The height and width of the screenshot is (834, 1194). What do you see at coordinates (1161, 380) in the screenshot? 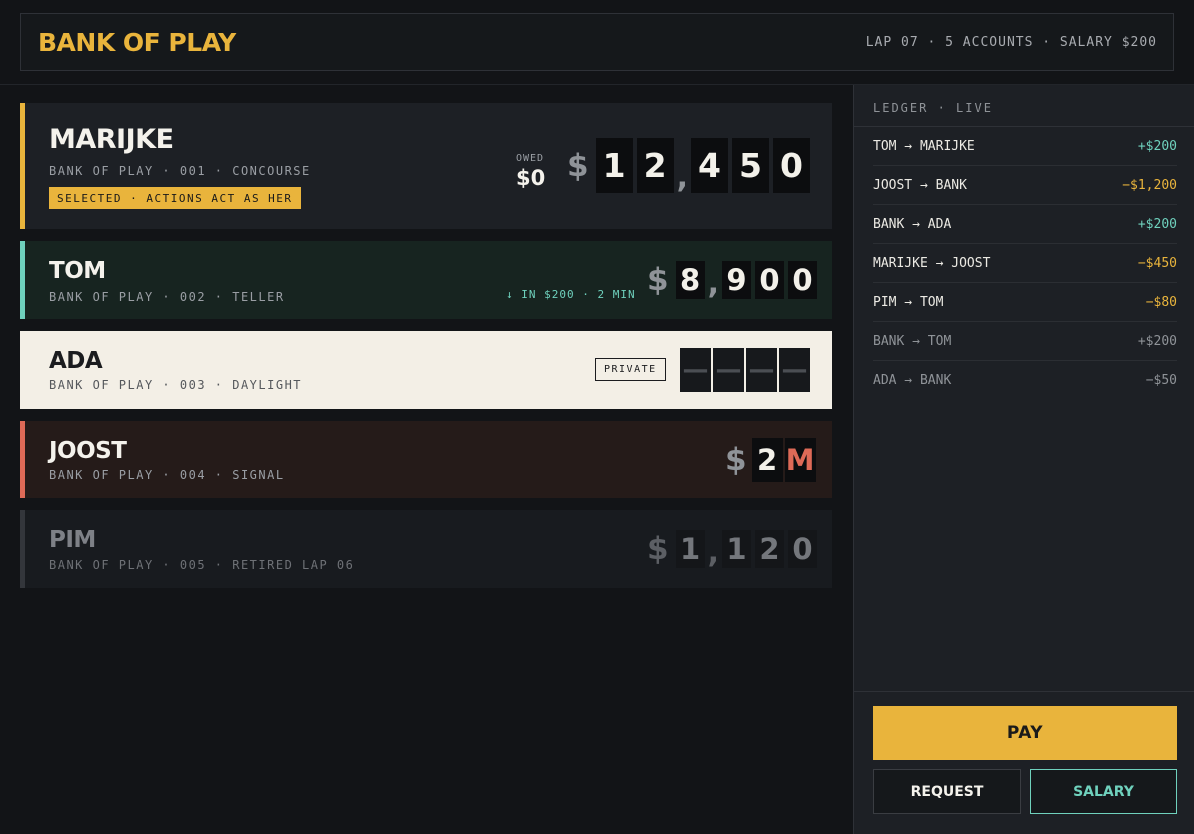
I see `ledger-amount: −$50` at bounding box center [1161, 380].